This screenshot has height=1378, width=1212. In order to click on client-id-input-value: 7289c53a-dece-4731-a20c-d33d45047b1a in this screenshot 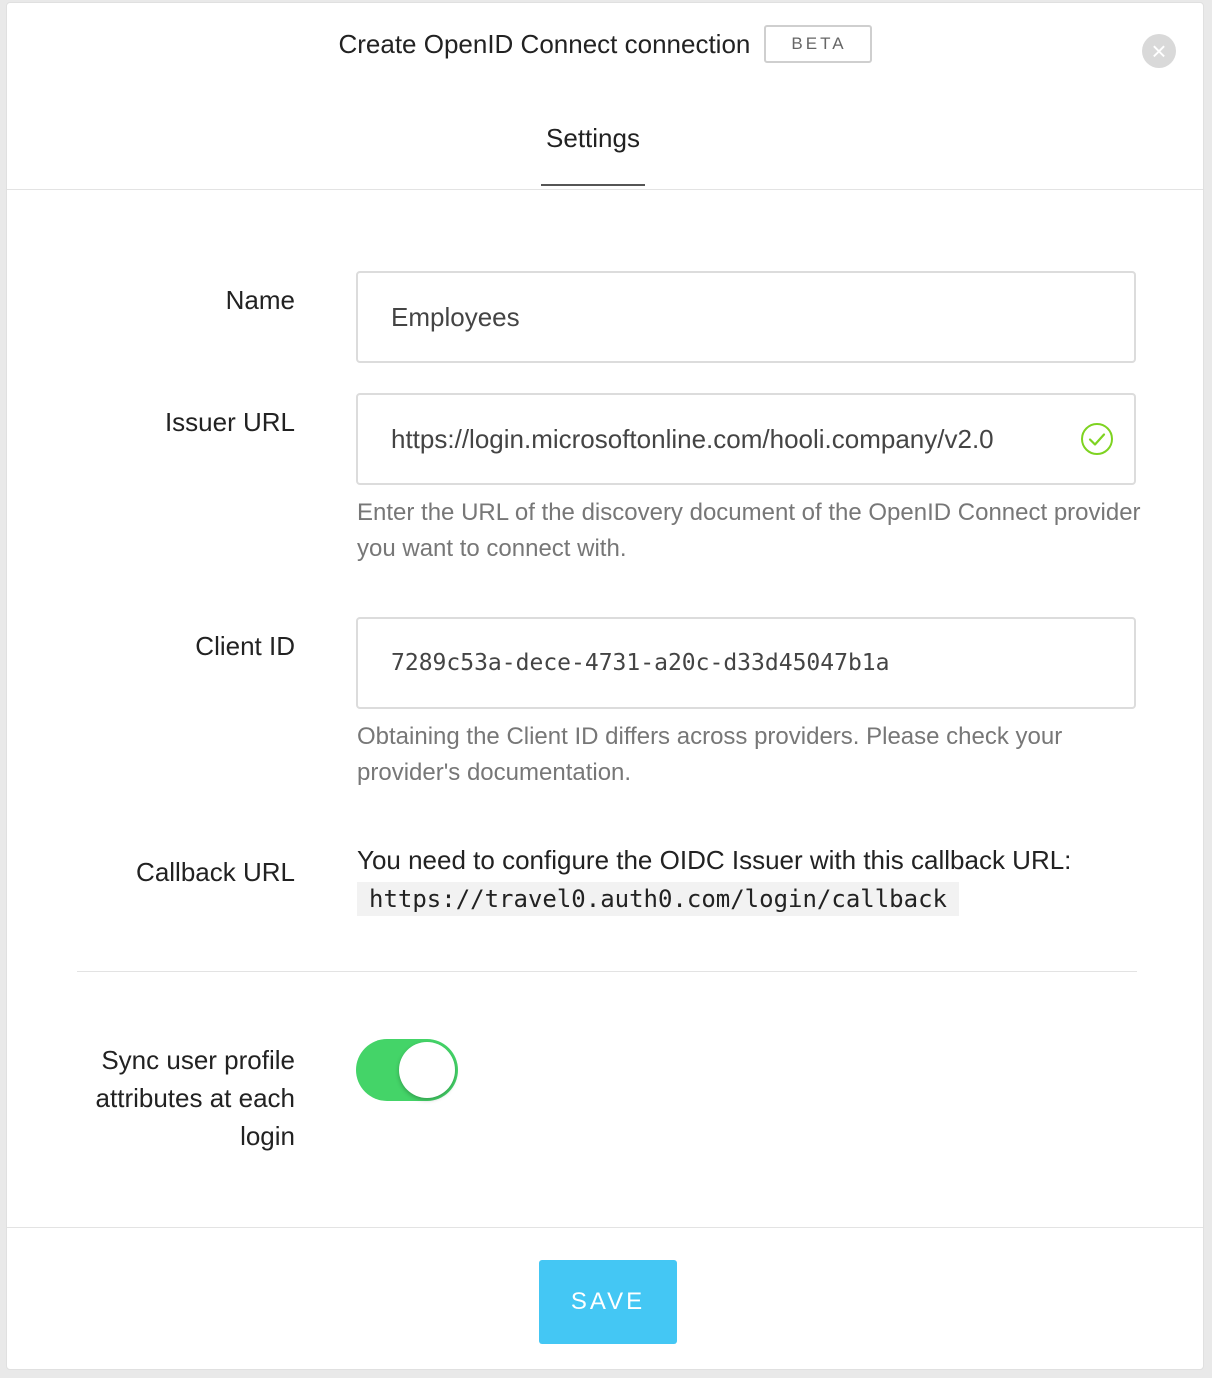, I will do `click(640, 663)`.